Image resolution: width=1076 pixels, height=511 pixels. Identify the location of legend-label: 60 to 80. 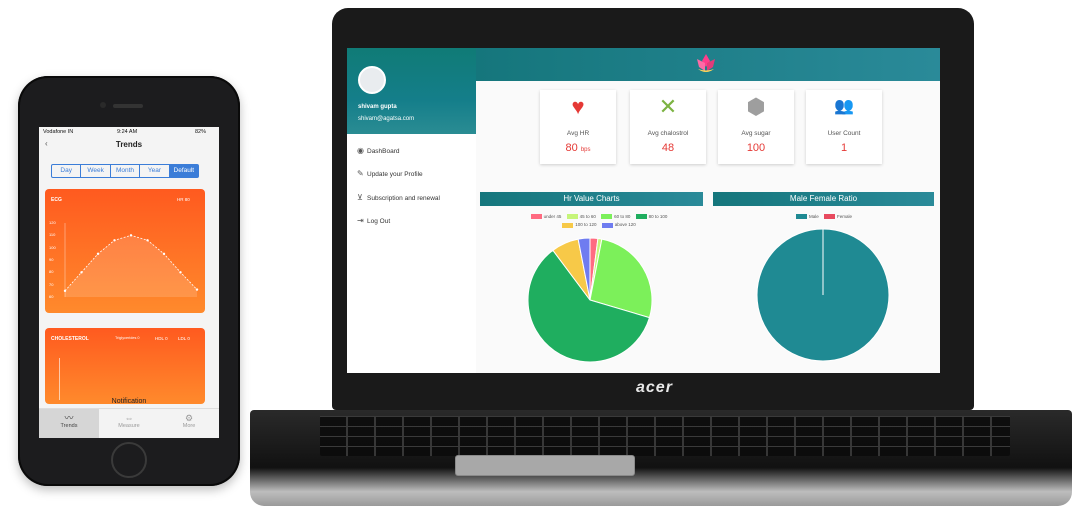
(622, 216).